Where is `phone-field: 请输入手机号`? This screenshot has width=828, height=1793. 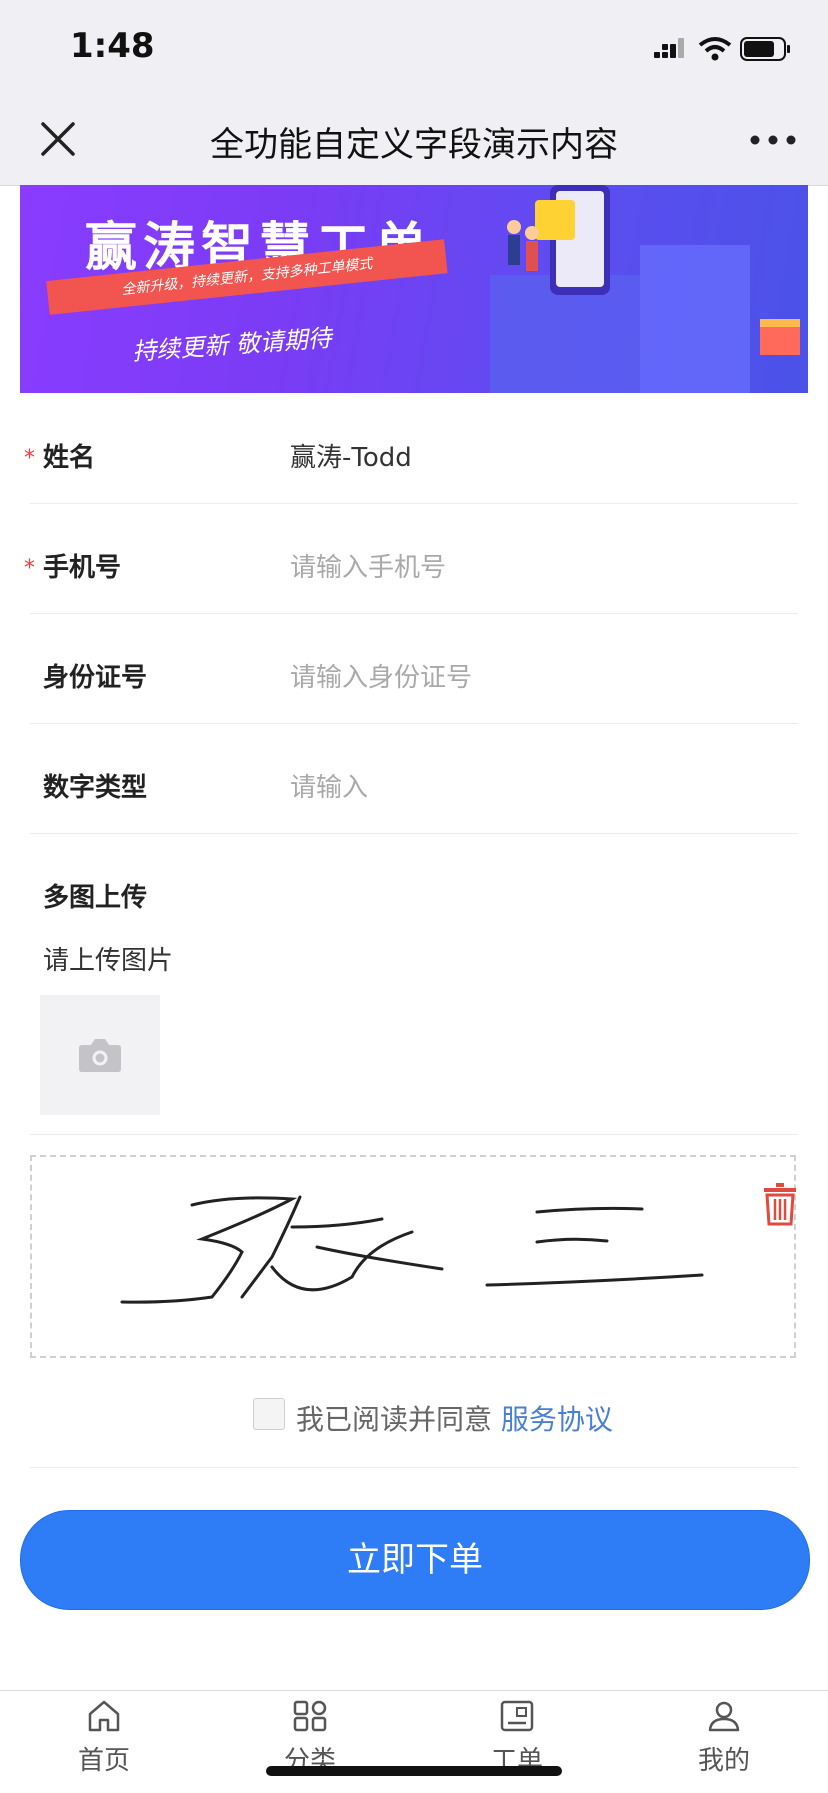 phone-field: 请输入手机号 is located at coordinates (368, 565).